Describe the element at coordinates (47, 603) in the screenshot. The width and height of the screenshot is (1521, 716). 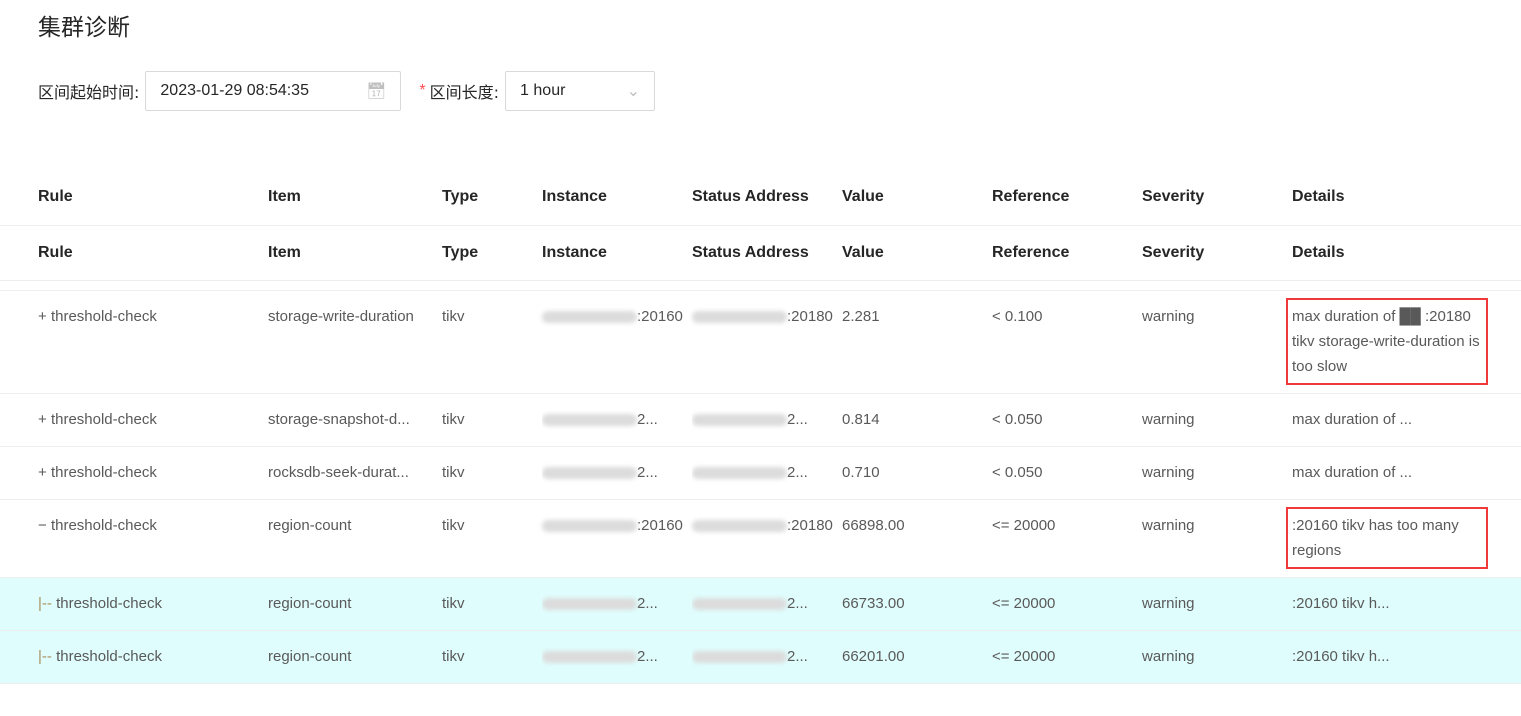
I see `tree-branch-icon: |--` at that location.